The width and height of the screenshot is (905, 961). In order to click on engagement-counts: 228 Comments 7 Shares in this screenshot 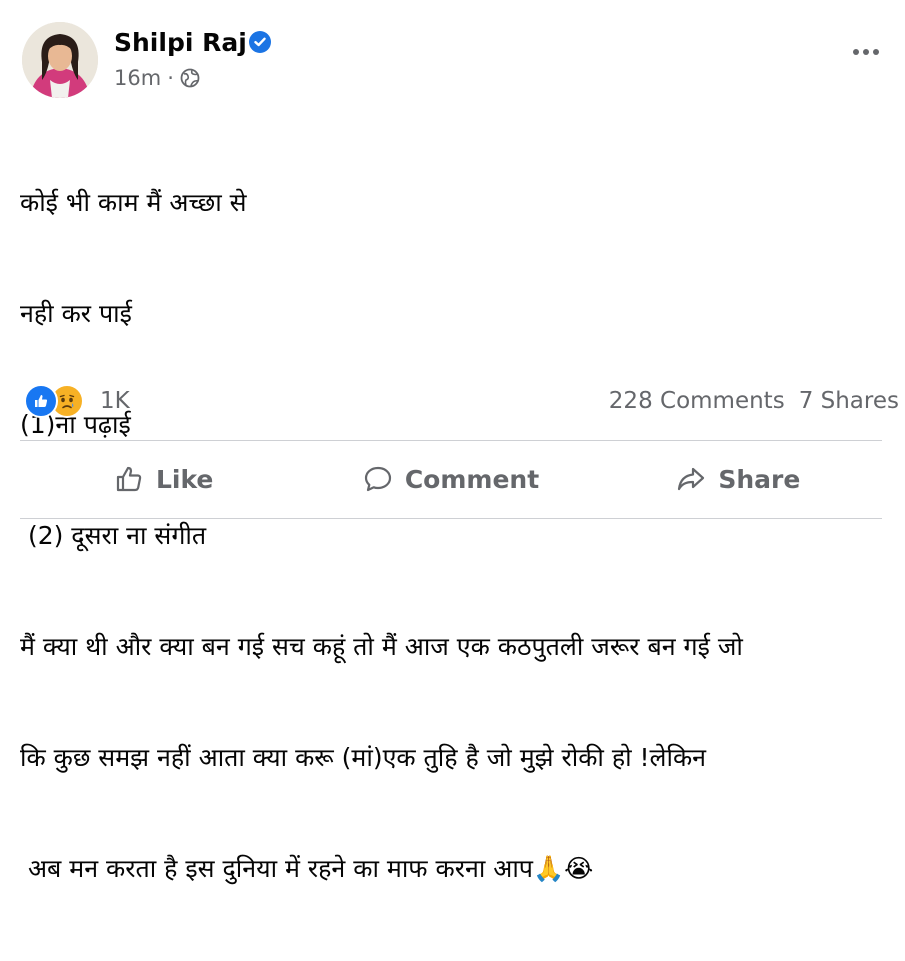, I will do `click(754, 401)`.